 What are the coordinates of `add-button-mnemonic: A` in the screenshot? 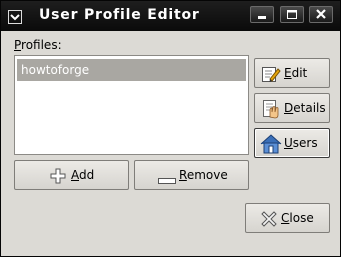 It's located at (75, 175).